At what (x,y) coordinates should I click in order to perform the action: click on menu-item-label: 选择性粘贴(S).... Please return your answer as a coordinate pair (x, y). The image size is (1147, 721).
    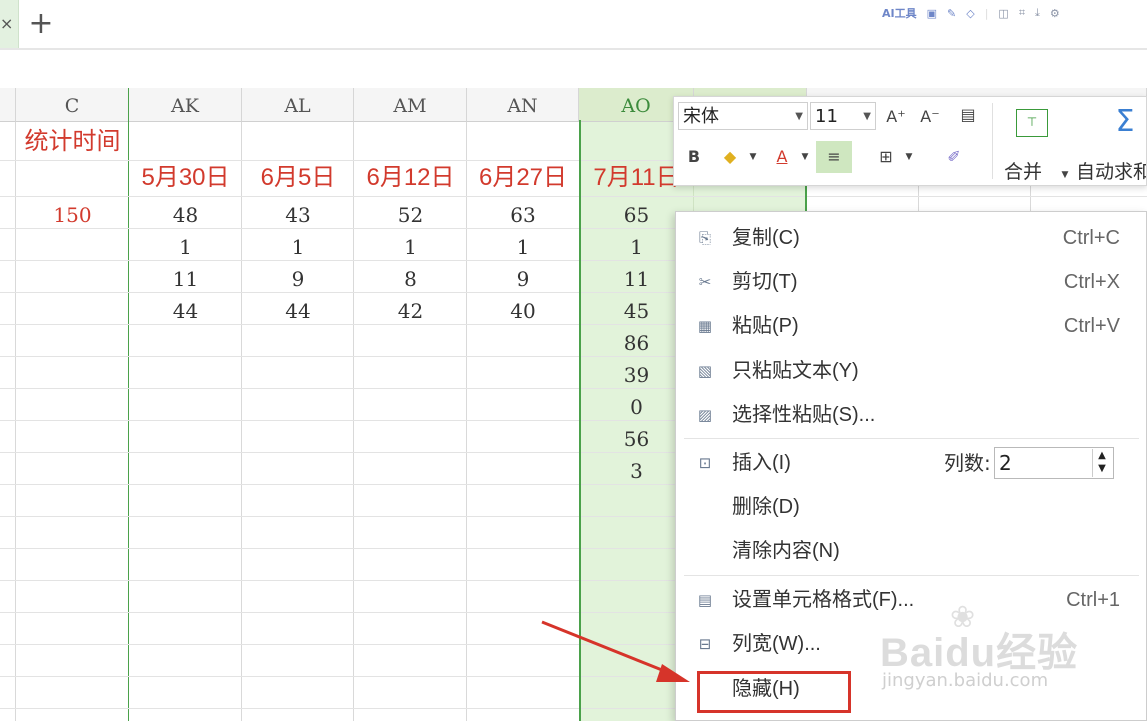
    Looking at the image, I should click on (804, 415).